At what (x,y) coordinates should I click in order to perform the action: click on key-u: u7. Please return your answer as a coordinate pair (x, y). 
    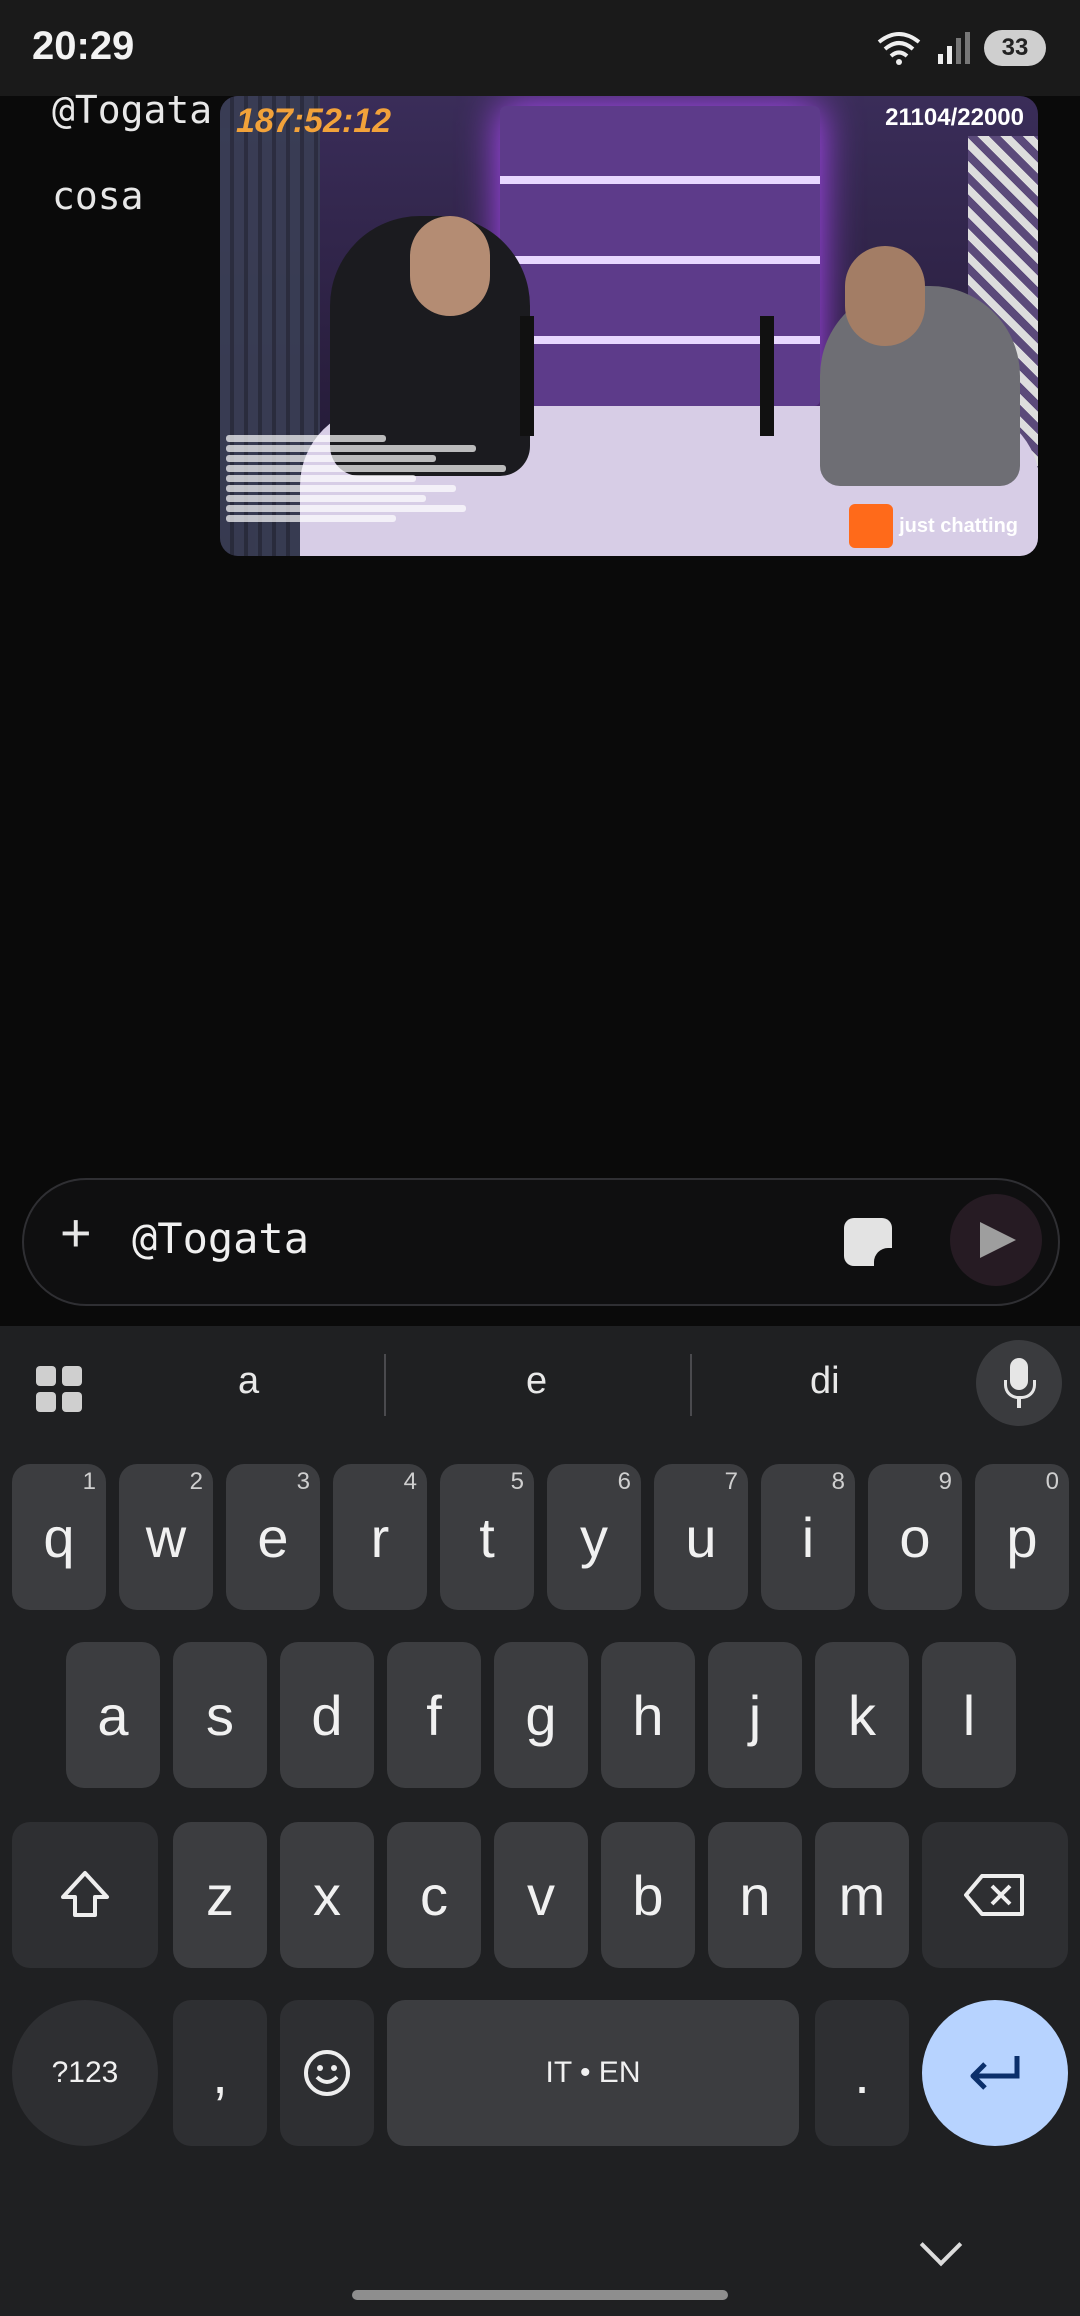
    Looking at the image, I should click on (701, 1537).